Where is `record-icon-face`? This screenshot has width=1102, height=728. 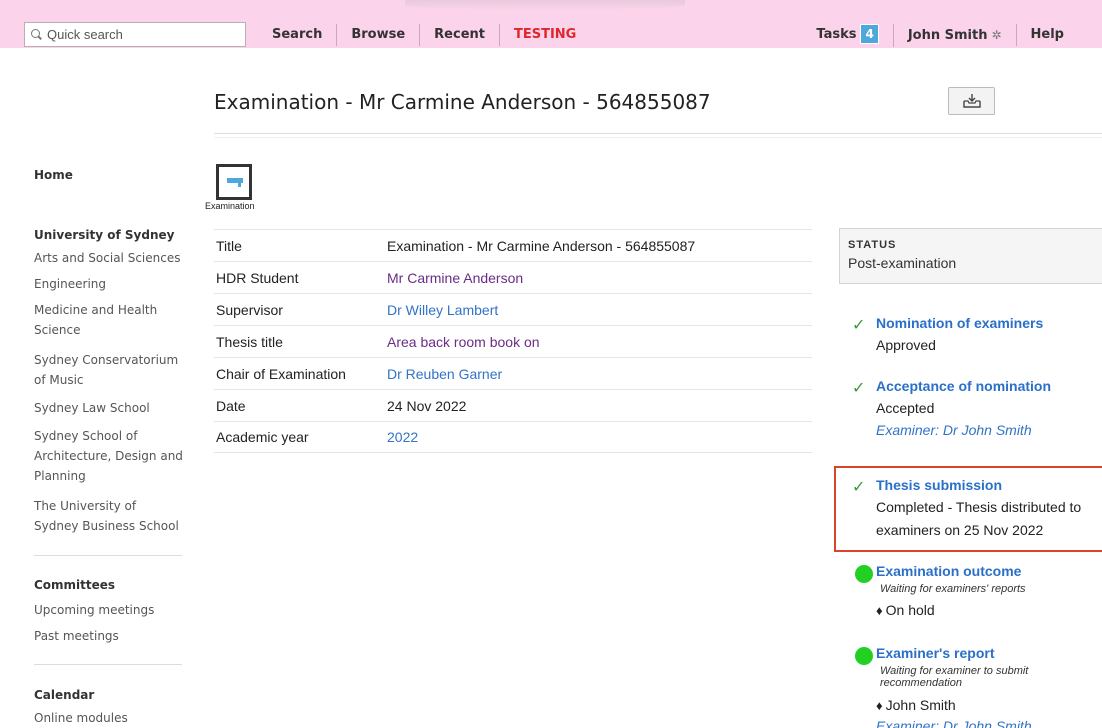
record-icon-face is located at coordinates (234, 182).